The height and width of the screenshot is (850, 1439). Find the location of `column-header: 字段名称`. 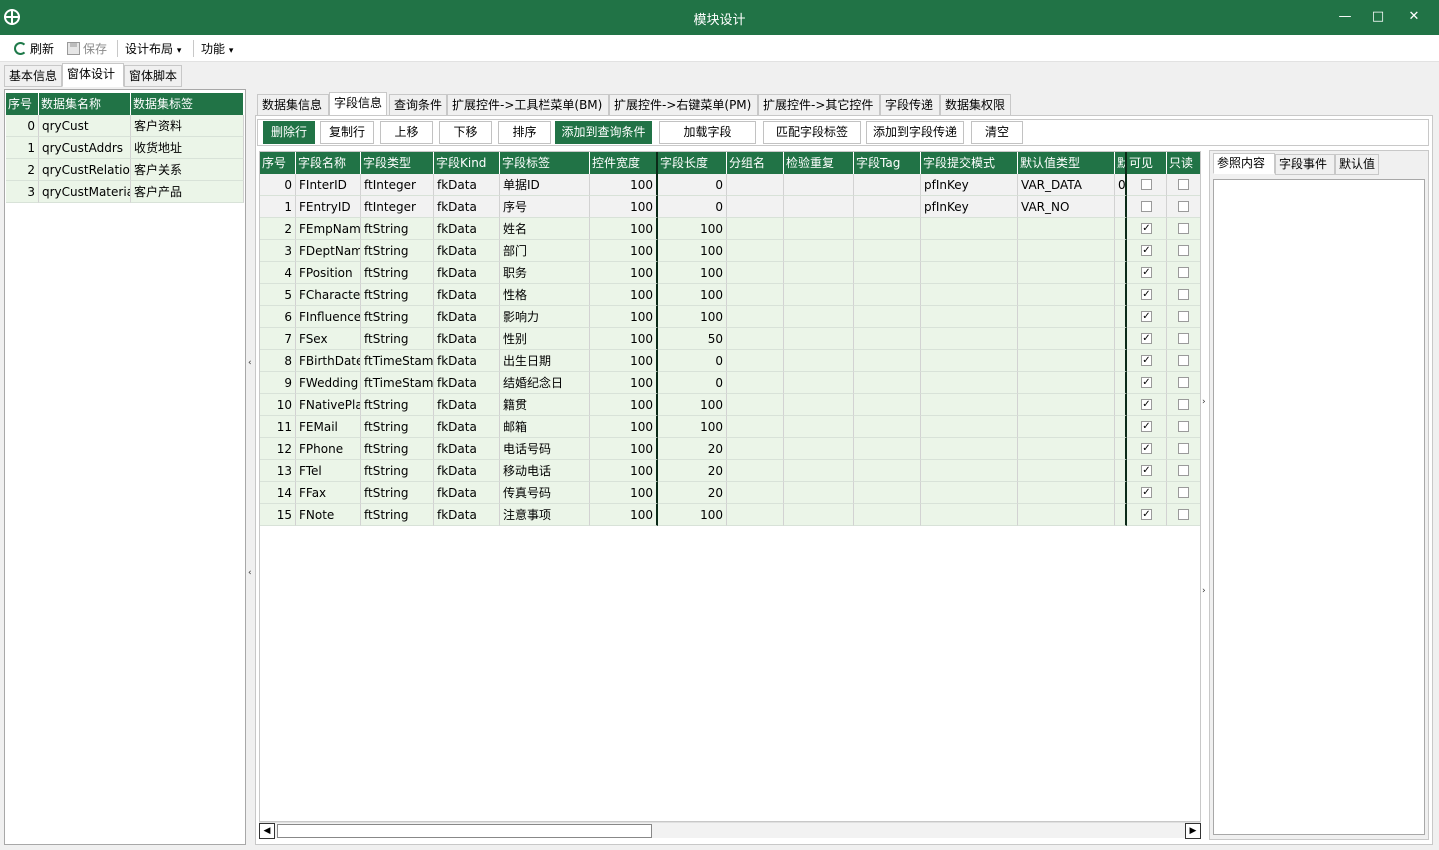

column-header: 字段名称 is located at coordinates (328, 163).